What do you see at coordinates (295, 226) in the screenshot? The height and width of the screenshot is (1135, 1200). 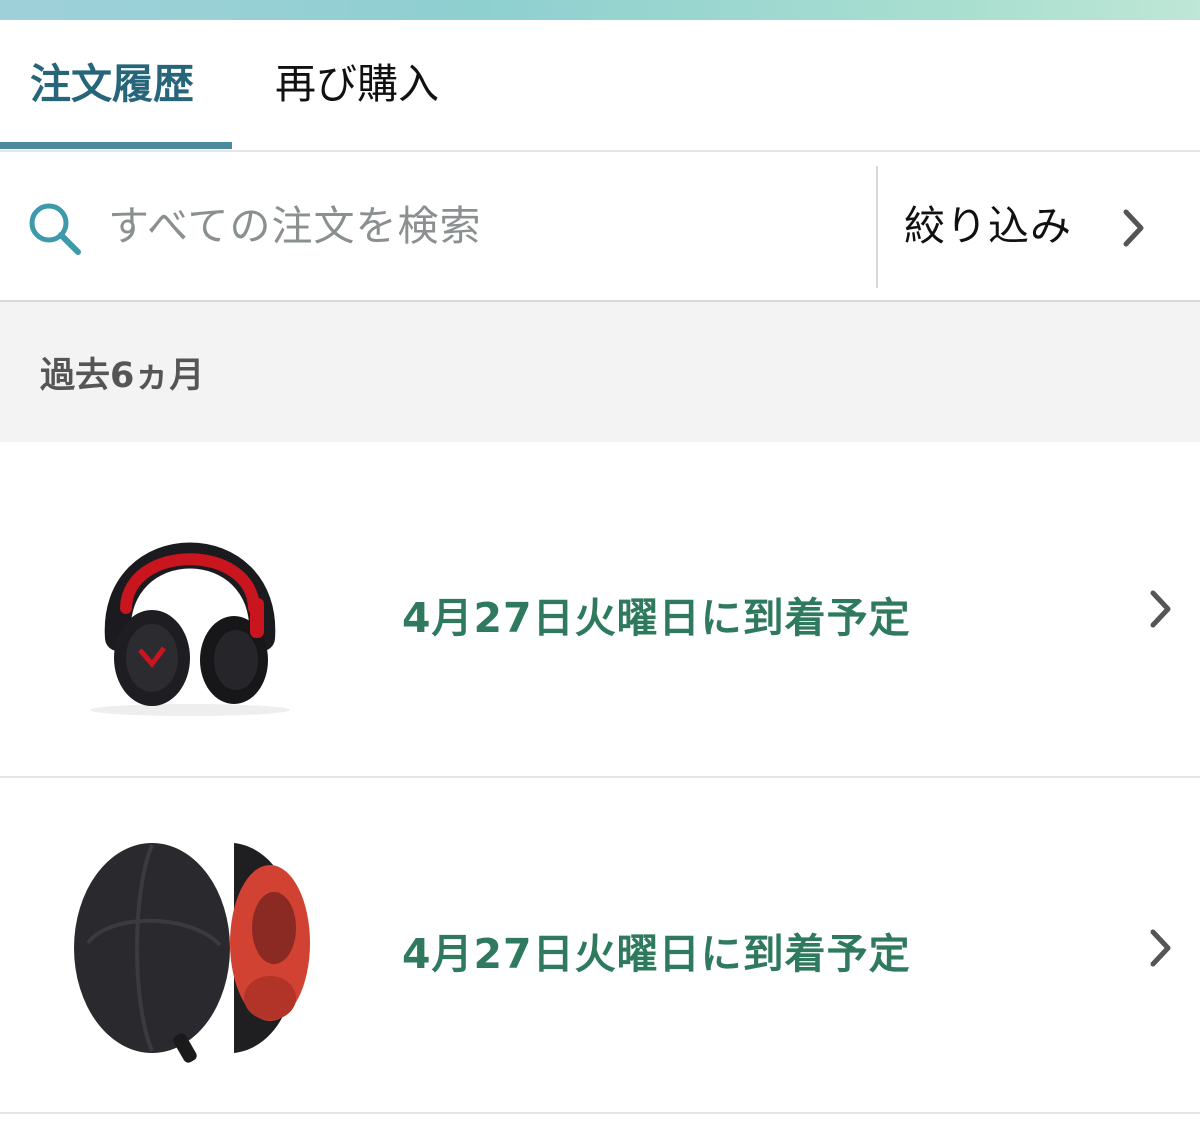 I see `search-placeholder: すべての注文を検索` at bounding box center [295, 226].